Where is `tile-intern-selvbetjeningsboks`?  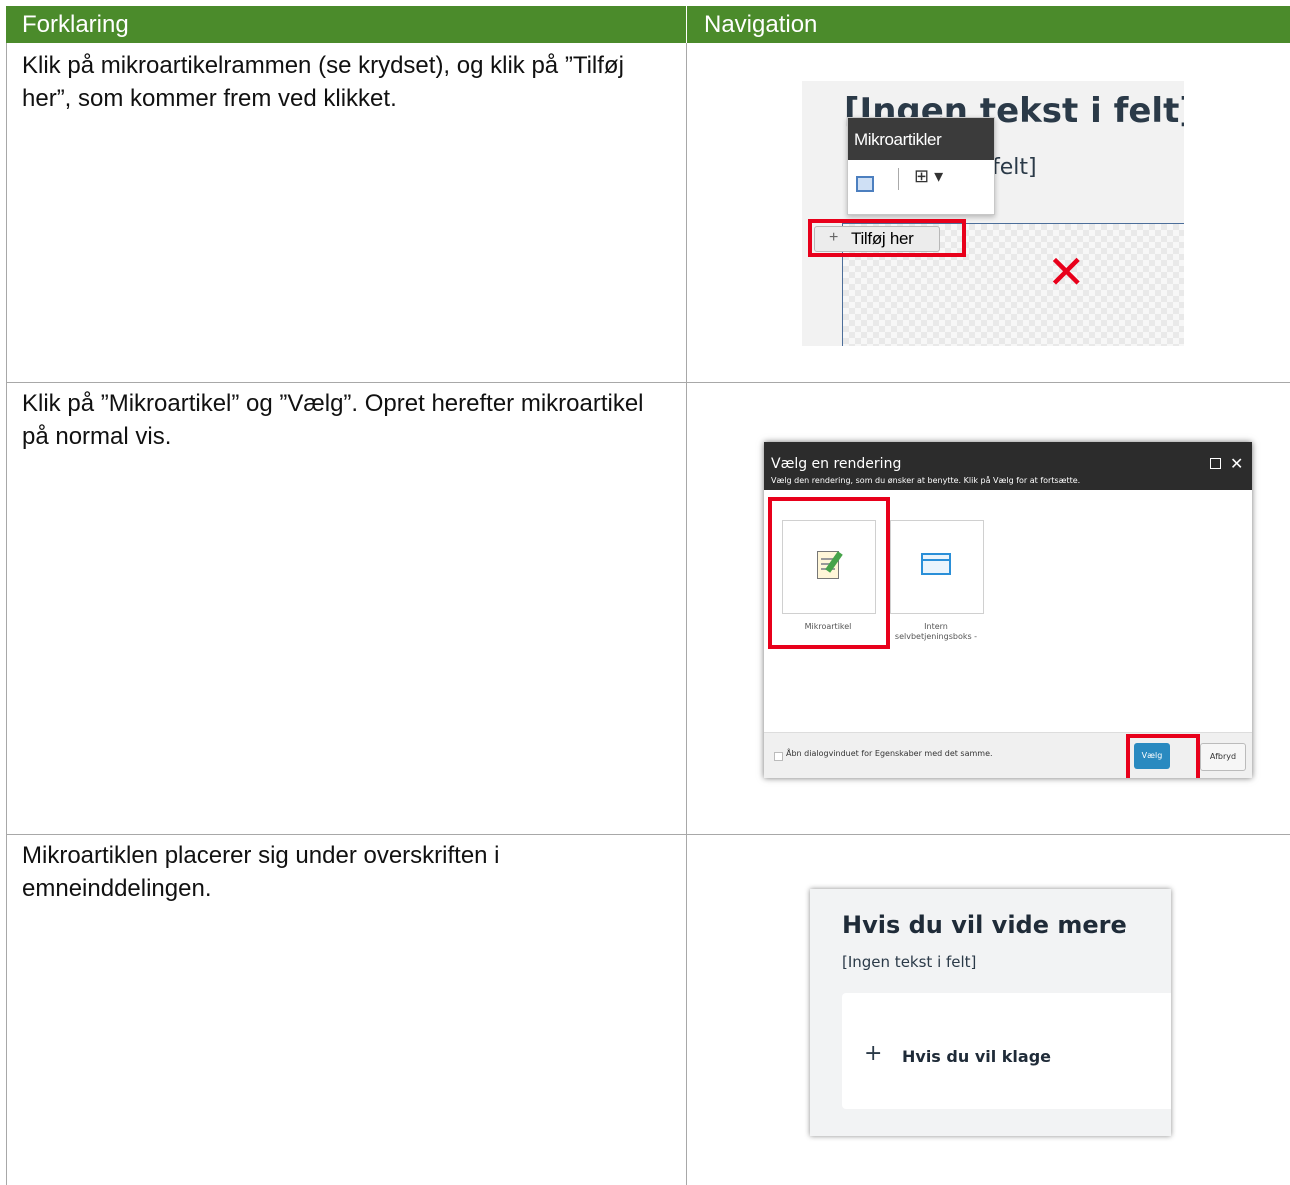 tile-intern-selvbetjeningsboks is located at coordinates (937, 567).